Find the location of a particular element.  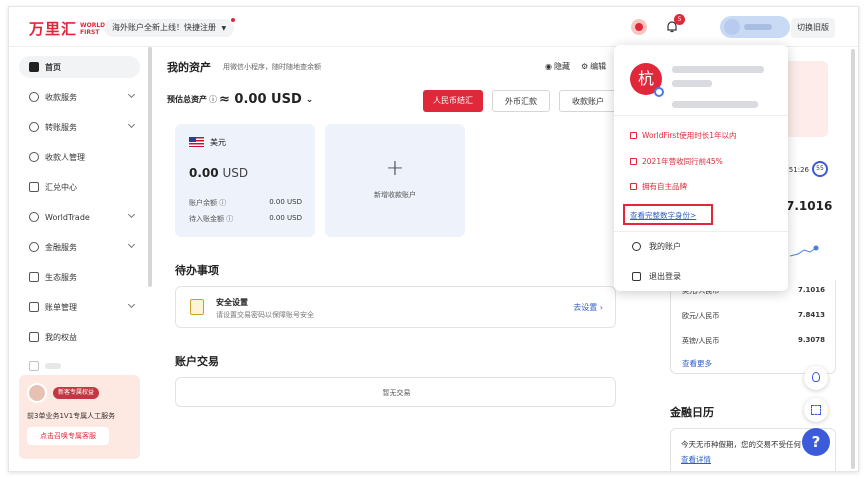

shield-icon is located at coordinates (197, 307).